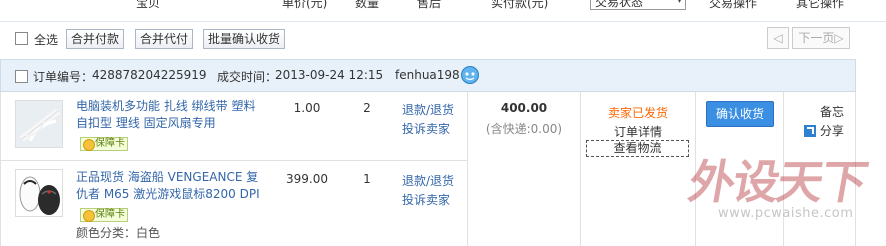  I want to click on col-price: 单价(元), so click(305, 5).